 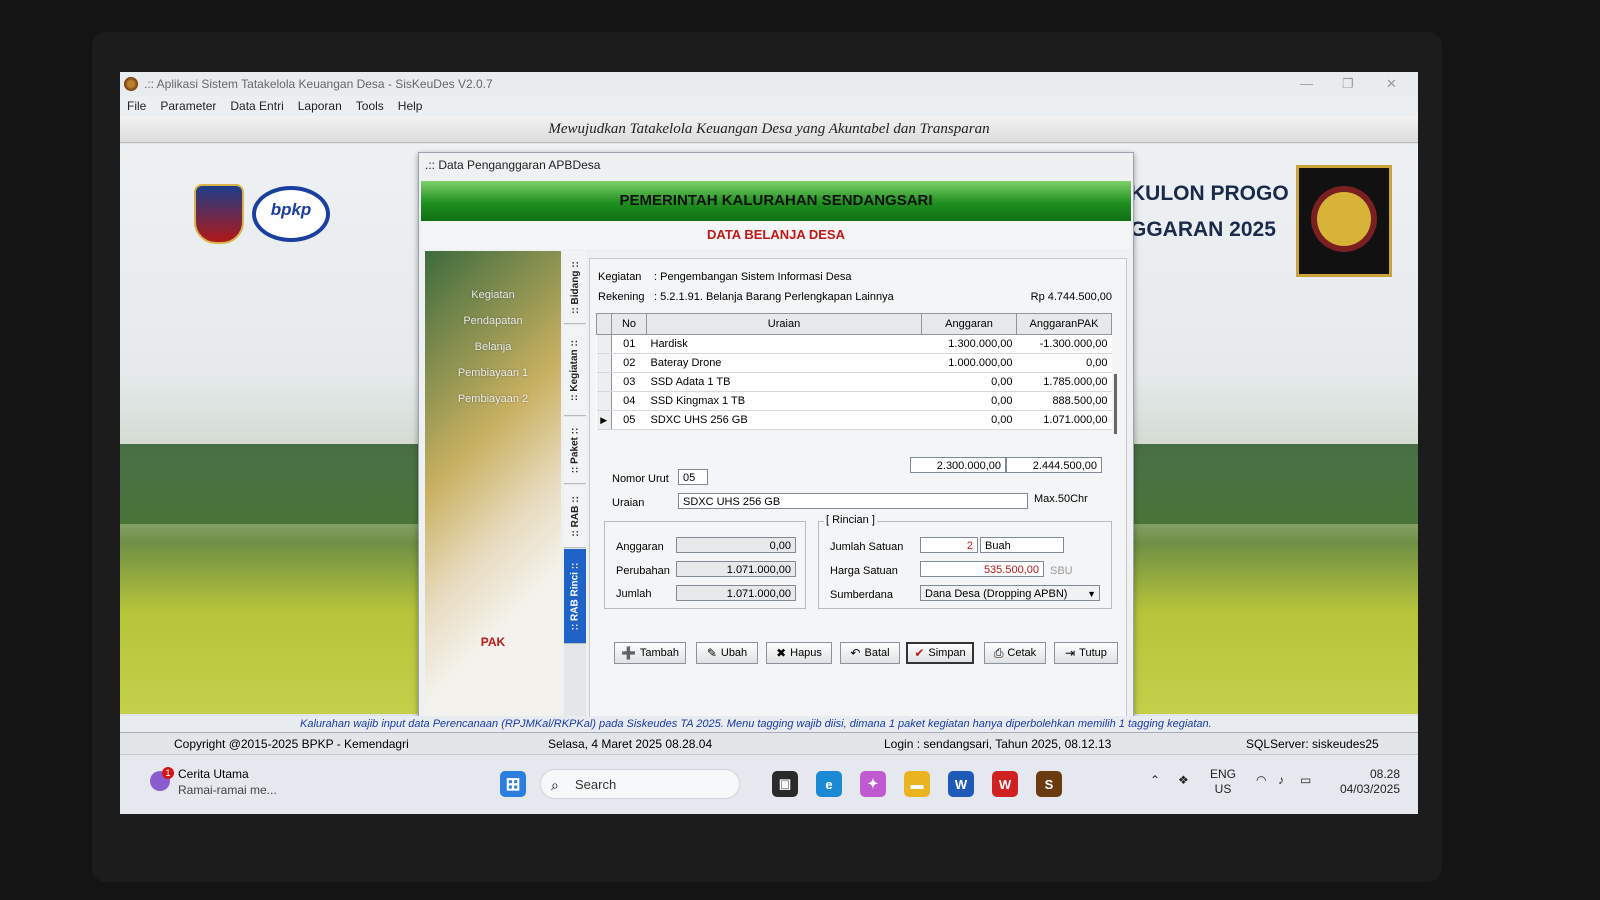 What do you see at coordinates (1281, 780) in the screenshot?
I see `volume-icon: ♪` at bounding box center [1281, 780].